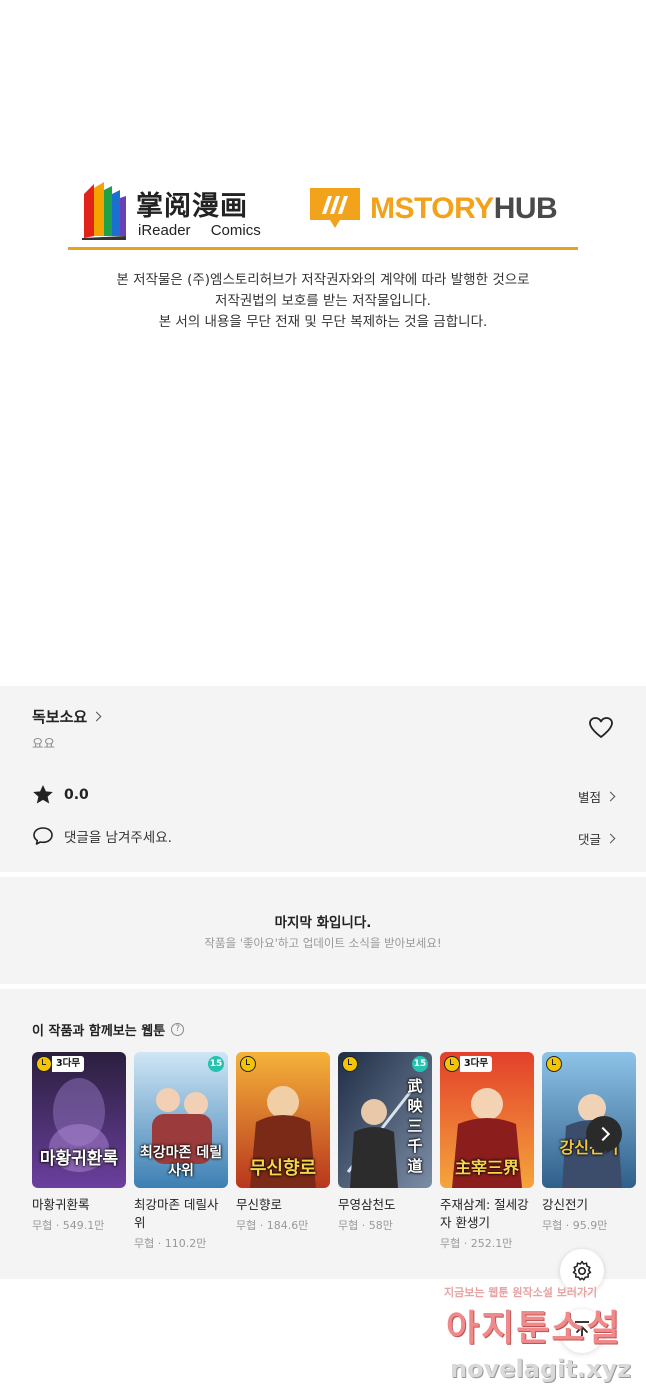 The height and width of the screenshot is (1393, 646). What do you see at coordinates (565, 1204) in the screenshot?
I see `webtoon-title: 강신전기` at bounding box center [565, 1204].